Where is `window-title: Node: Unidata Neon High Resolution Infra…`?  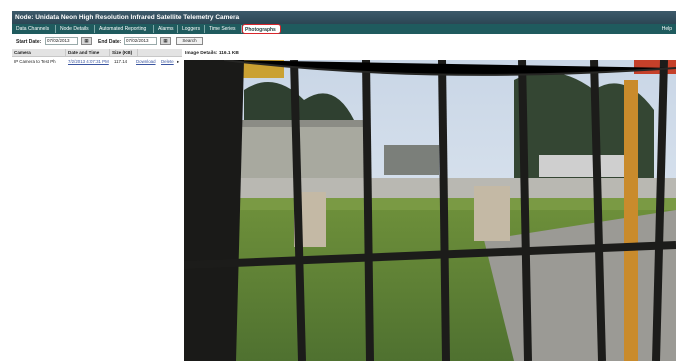 window-title: Node: Unidata Neon High Resolution Infra… is located at coordinates (344, 17).